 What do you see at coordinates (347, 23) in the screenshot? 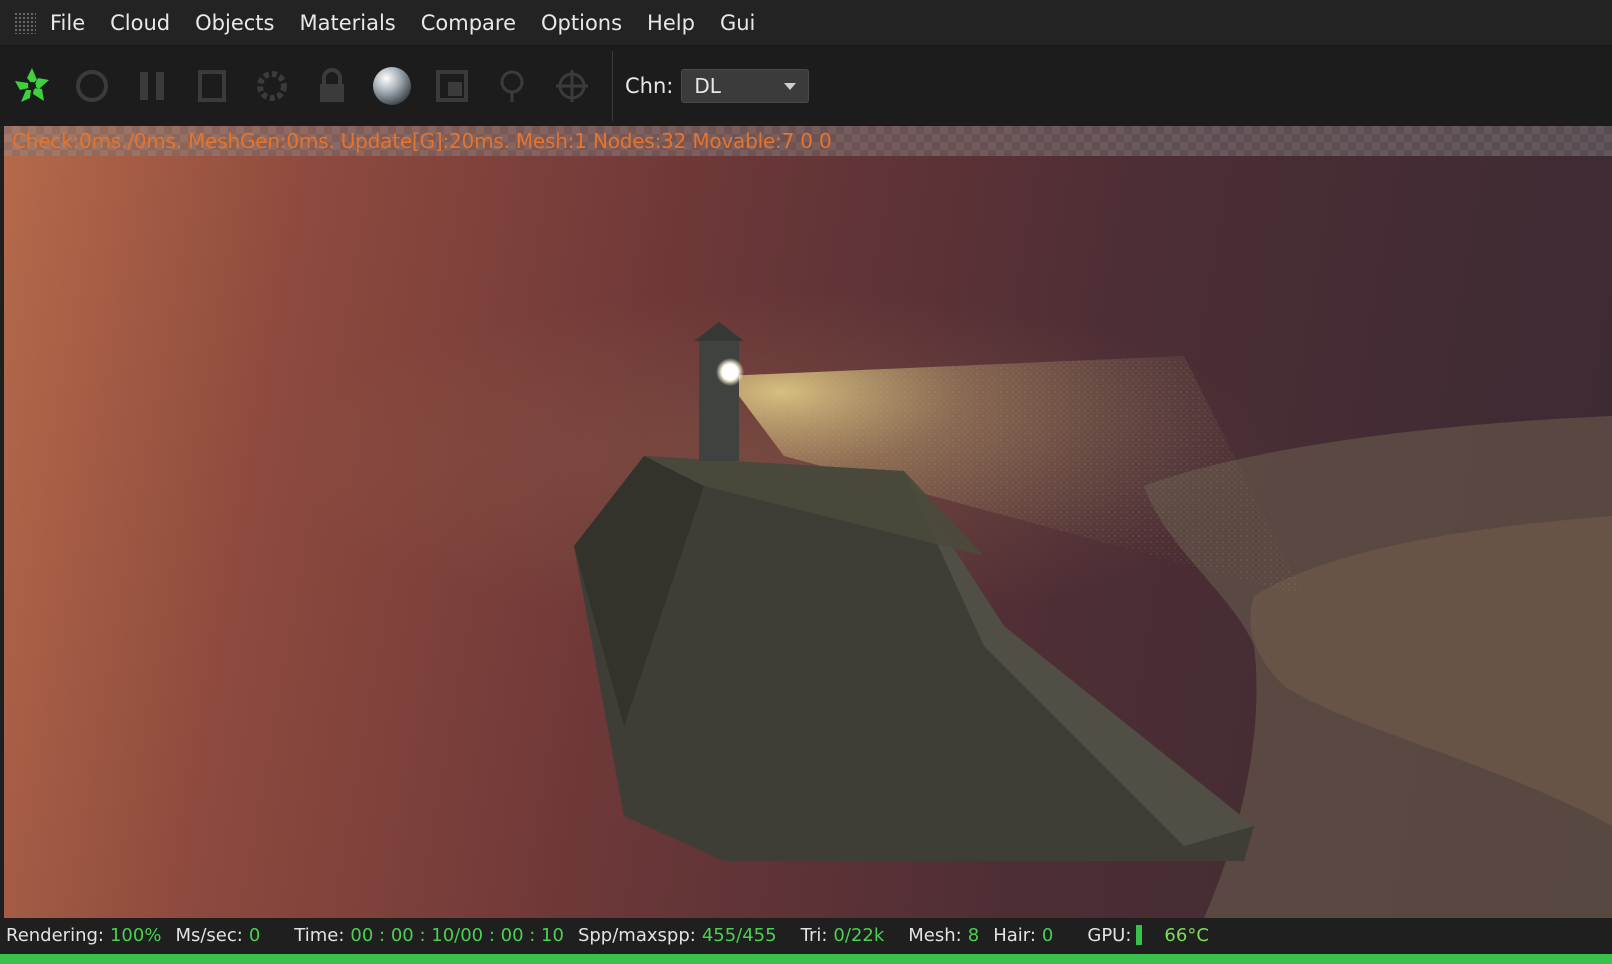
I see `menu-materials: Materials` at bounding box center [347, 23].